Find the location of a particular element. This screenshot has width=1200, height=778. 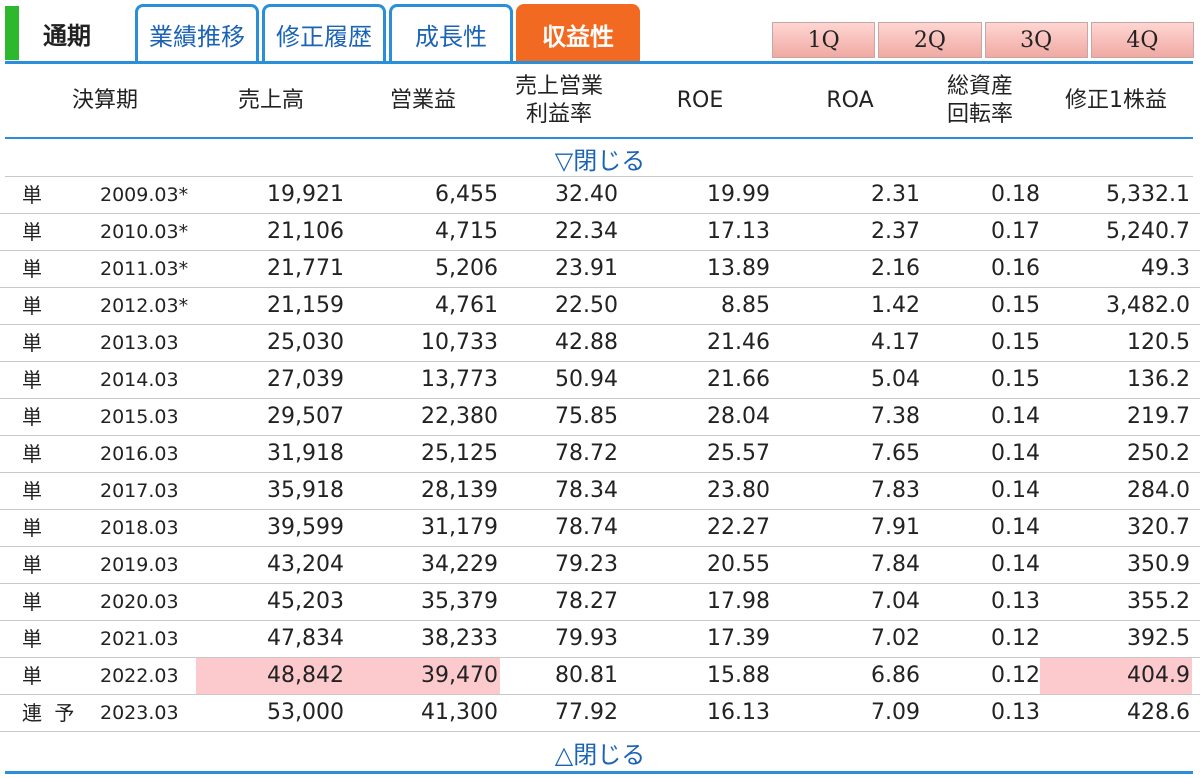

header-divider is located at coordinates (599, 138).